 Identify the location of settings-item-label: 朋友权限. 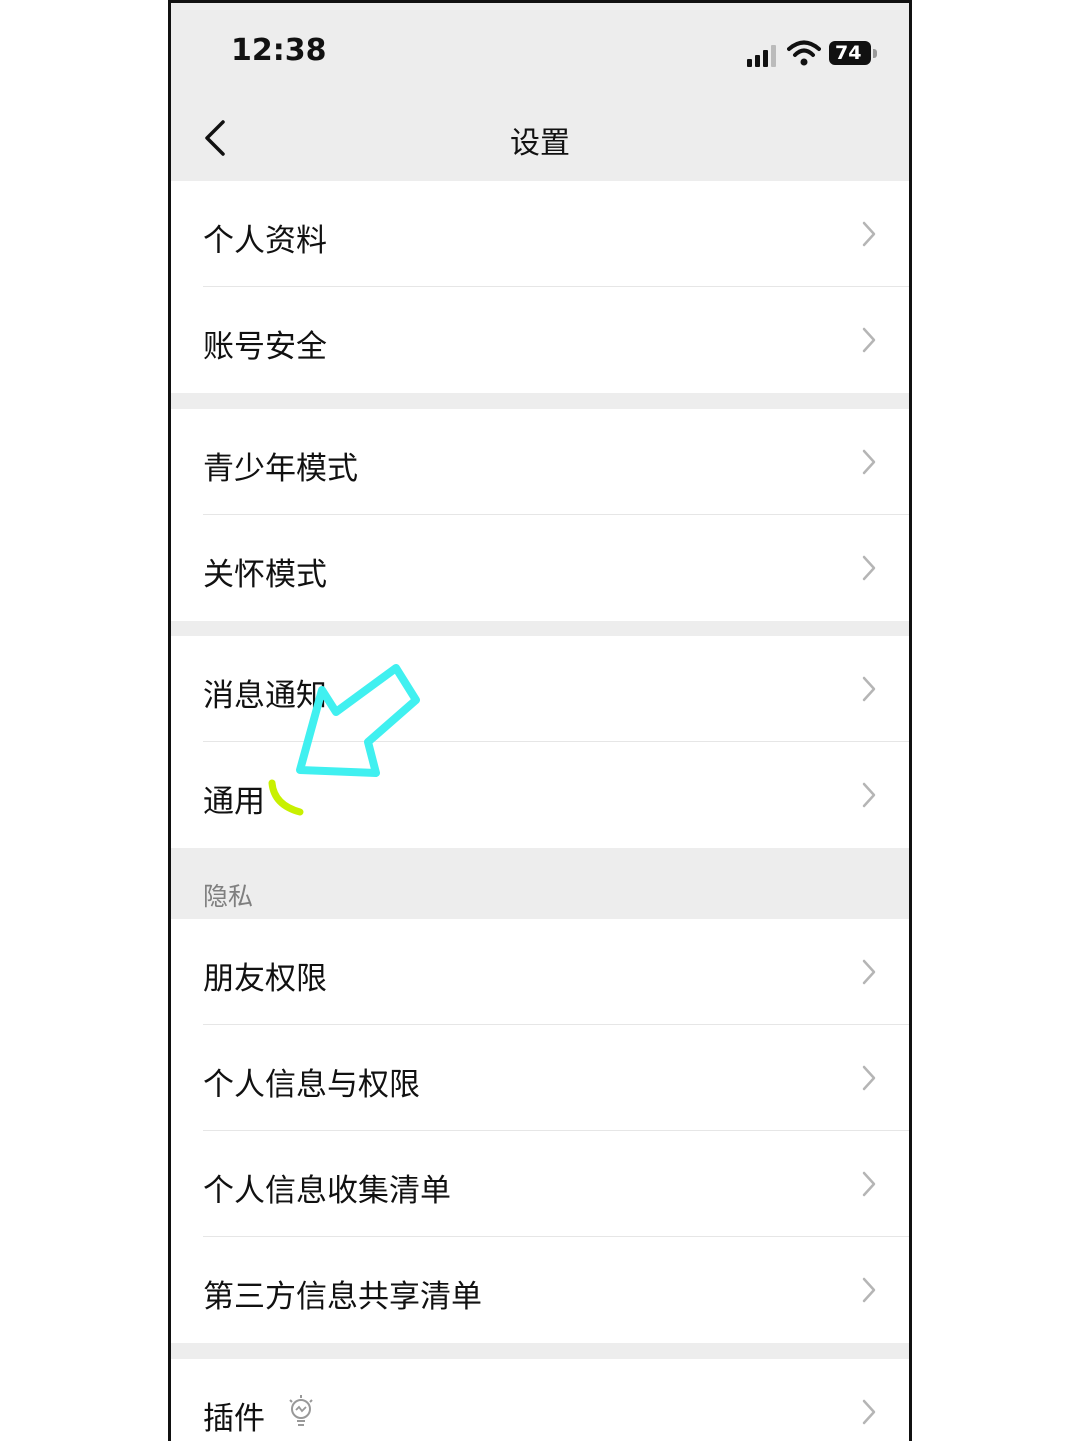
(265, 979).